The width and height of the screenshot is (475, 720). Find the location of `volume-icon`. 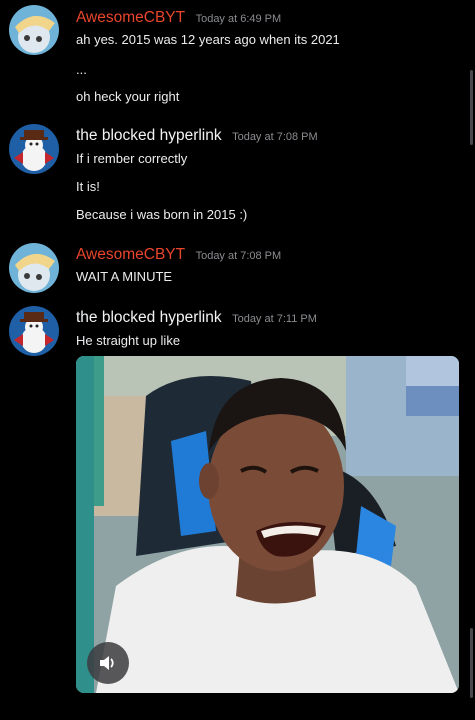

volume-icon is located at coordinates (107, 663).